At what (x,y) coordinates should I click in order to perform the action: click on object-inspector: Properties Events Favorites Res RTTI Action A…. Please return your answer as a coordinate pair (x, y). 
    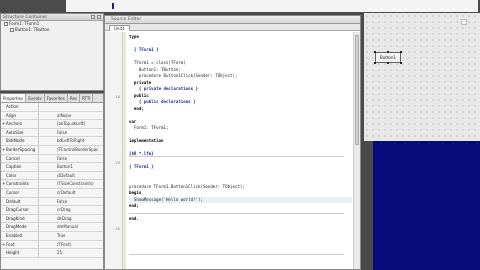
    Looking at the image, I should click on (52, 181).